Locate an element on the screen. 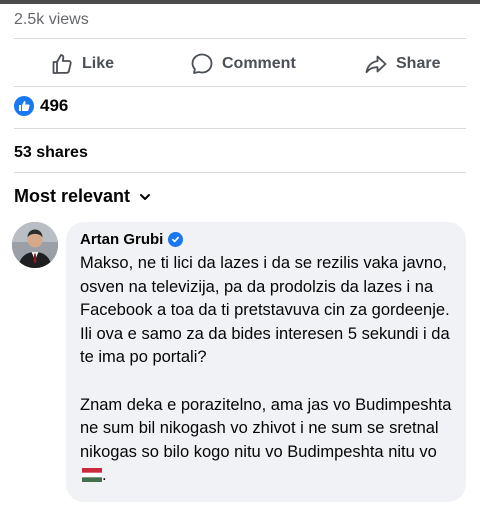 The image size is (480, 514). reaction-summary: 496 is located at coordinates (41, 106).